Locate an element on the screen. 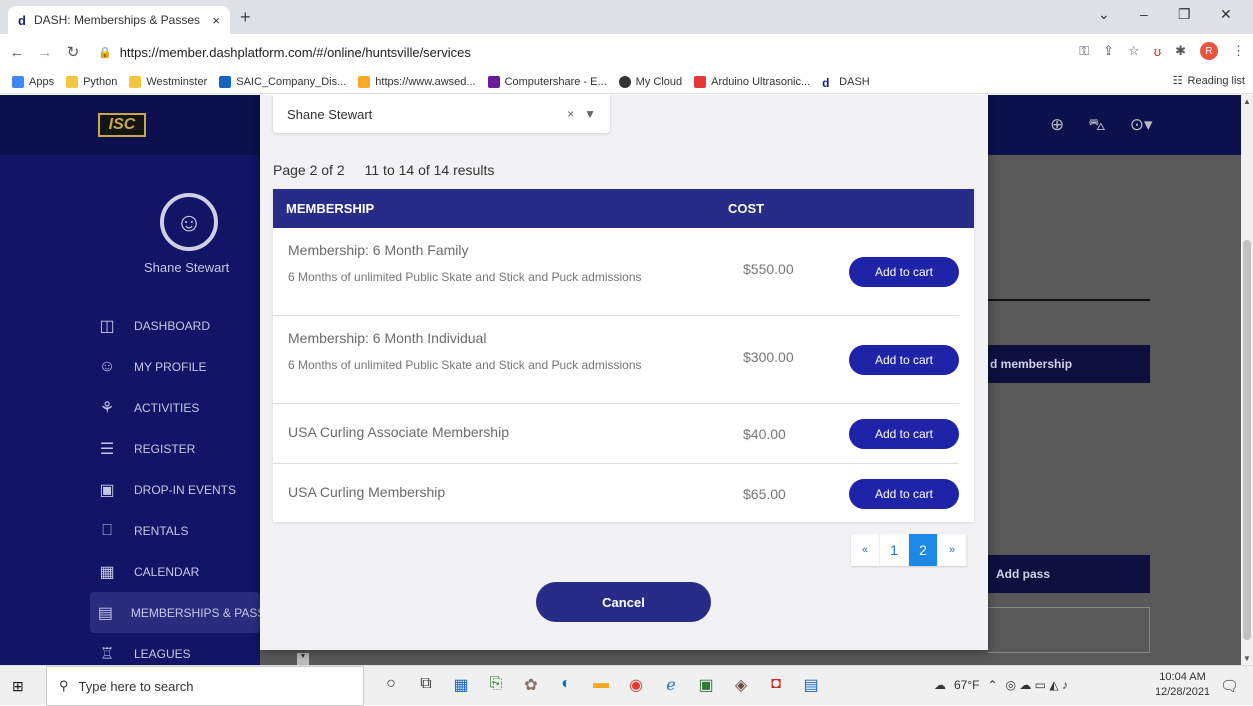 The height and width of the screenshot is (706, 1253). bookmark-mycloud: My Cloud is located at coordinates (650, 81).